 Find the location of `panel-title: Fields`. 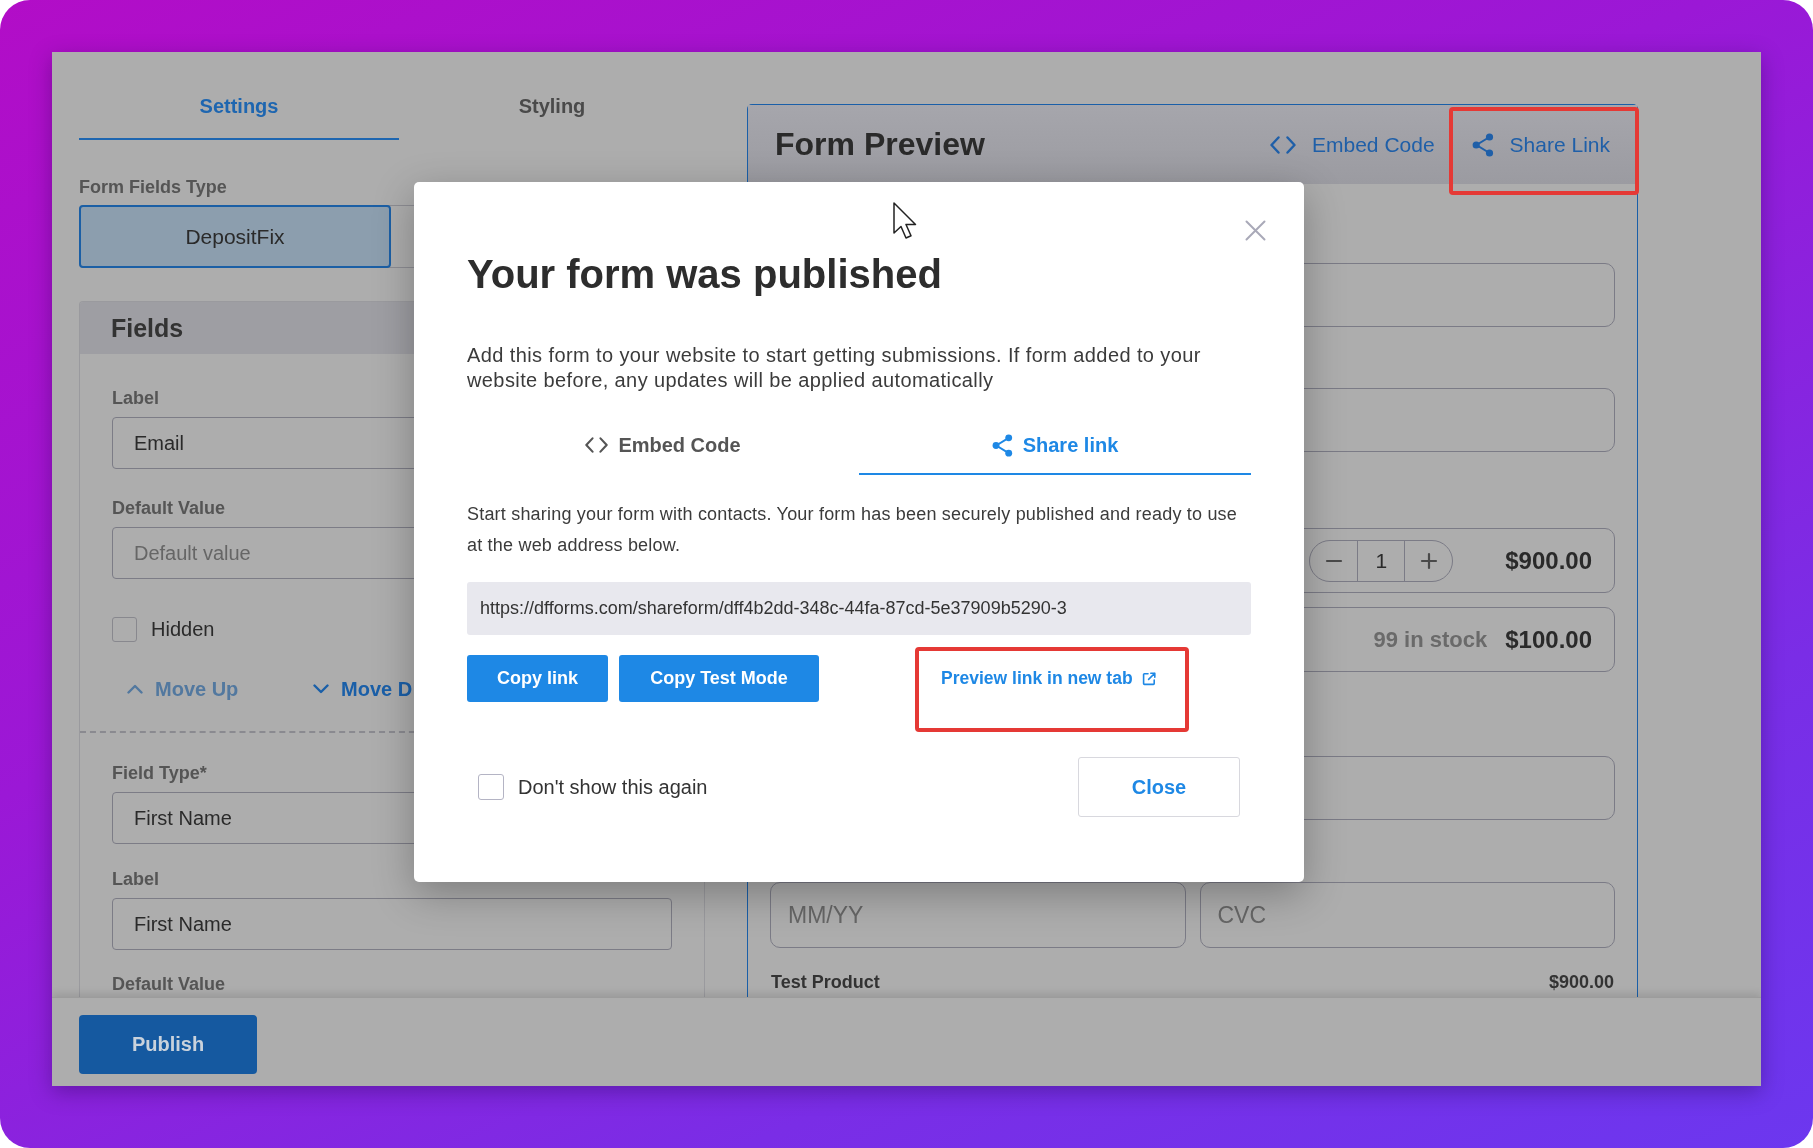

panel-title: Fields is located at coordinates (147, 328).